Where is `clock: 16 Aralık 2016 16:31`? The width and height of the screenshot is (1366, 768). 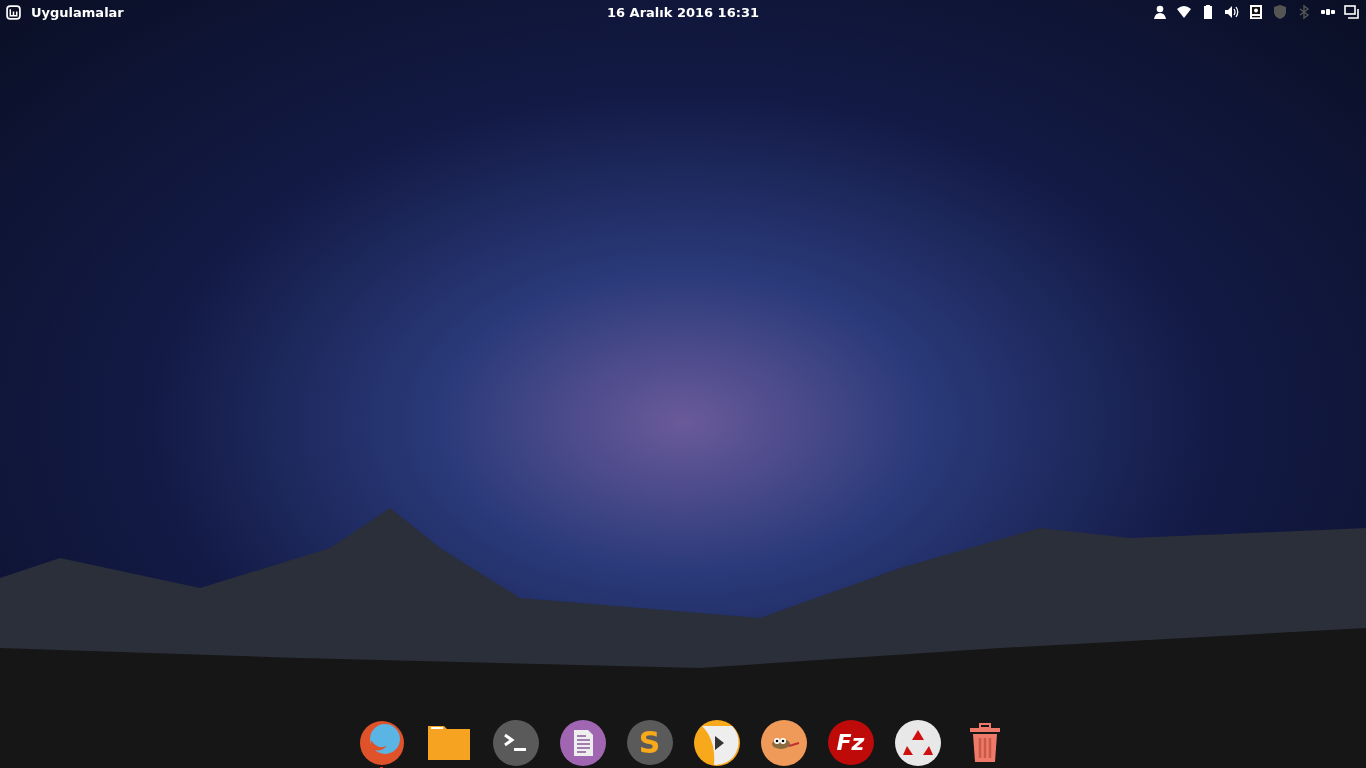
clock: 16 Aralık 2016 16:31 is located at coordinates (682, 12).